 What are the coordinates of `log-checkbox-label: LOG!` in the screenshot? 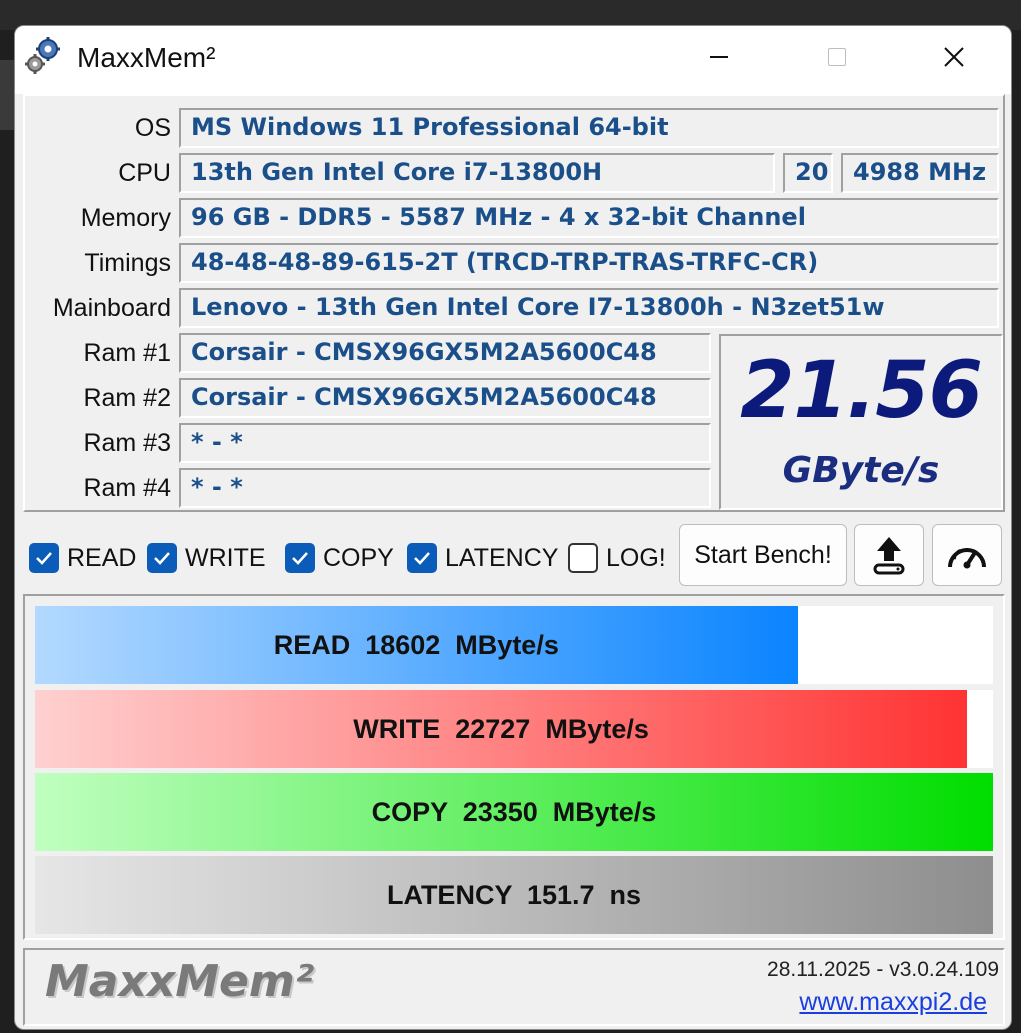 It's located at (636, 557).